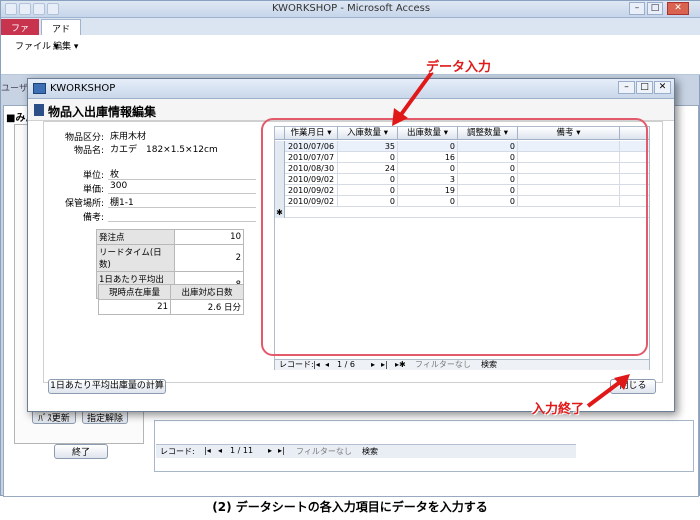 This screenshot has height=520, width=700. What do you see at coordinates (270, 450) in the screenshot?
I see `nav-next-icon: ▸` at bounding box center [270, 450].